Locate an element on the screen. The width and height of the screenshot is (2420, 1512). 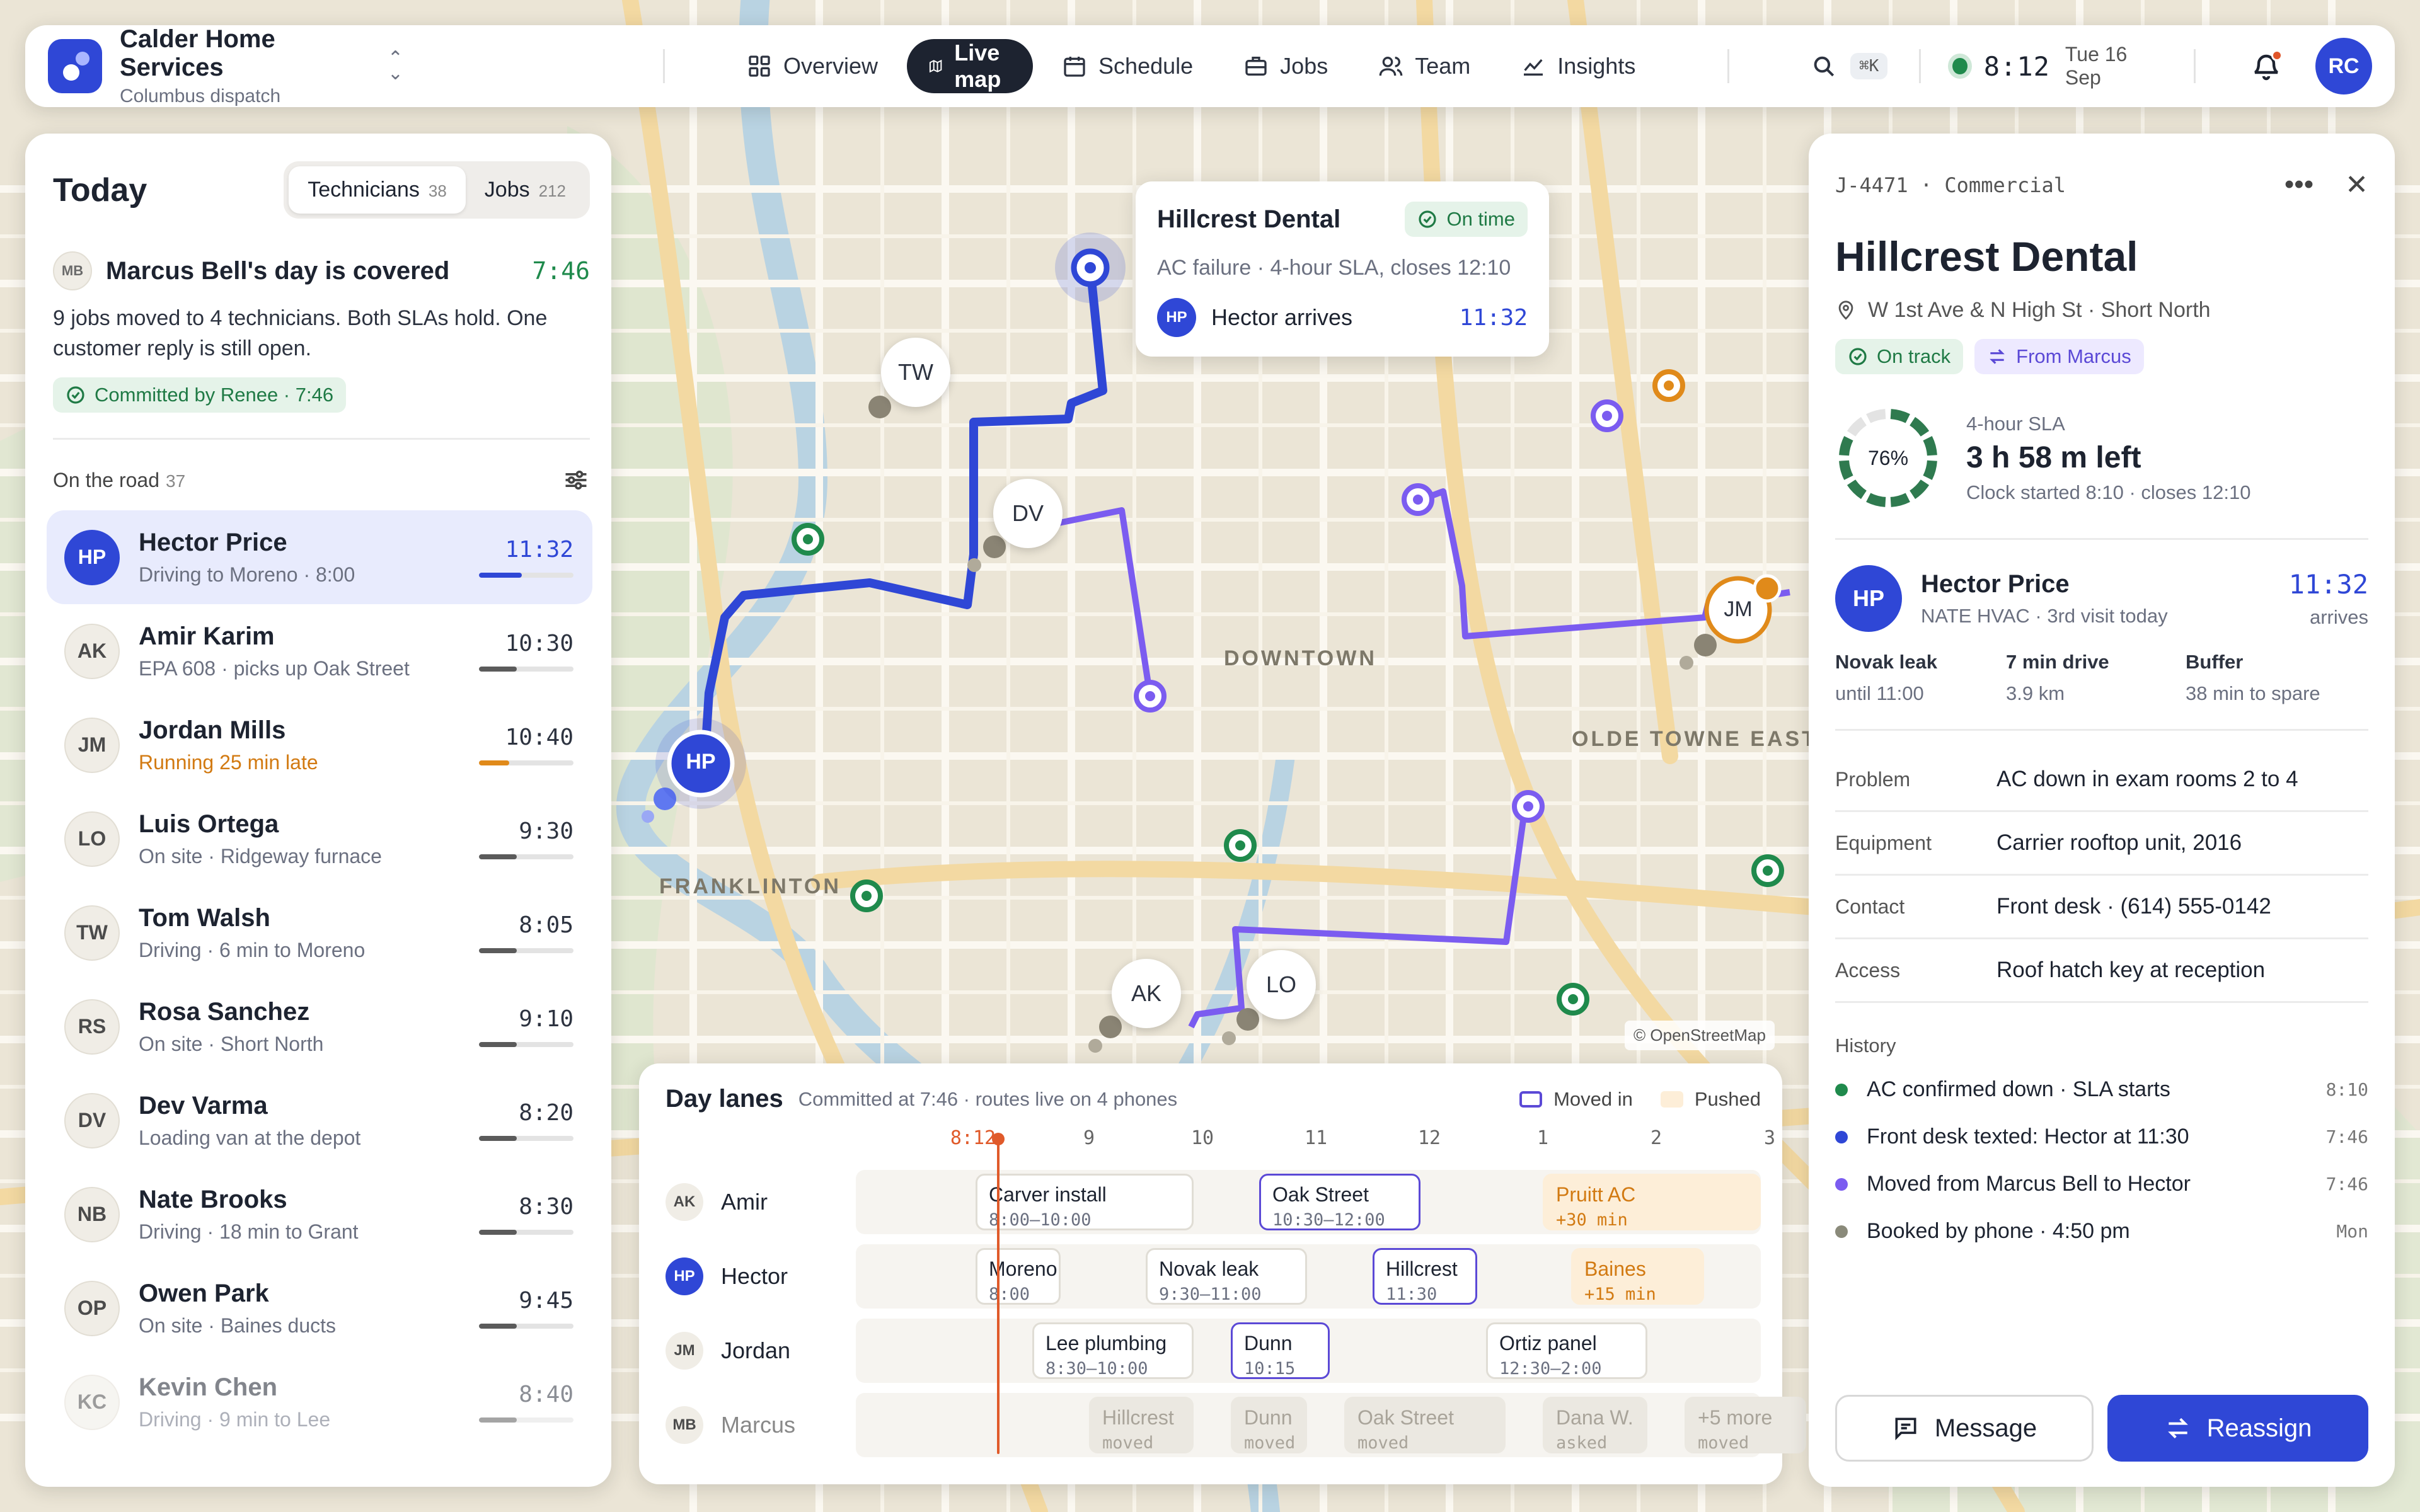
nav-insights: Insights is located at coordinates (1578, 66).